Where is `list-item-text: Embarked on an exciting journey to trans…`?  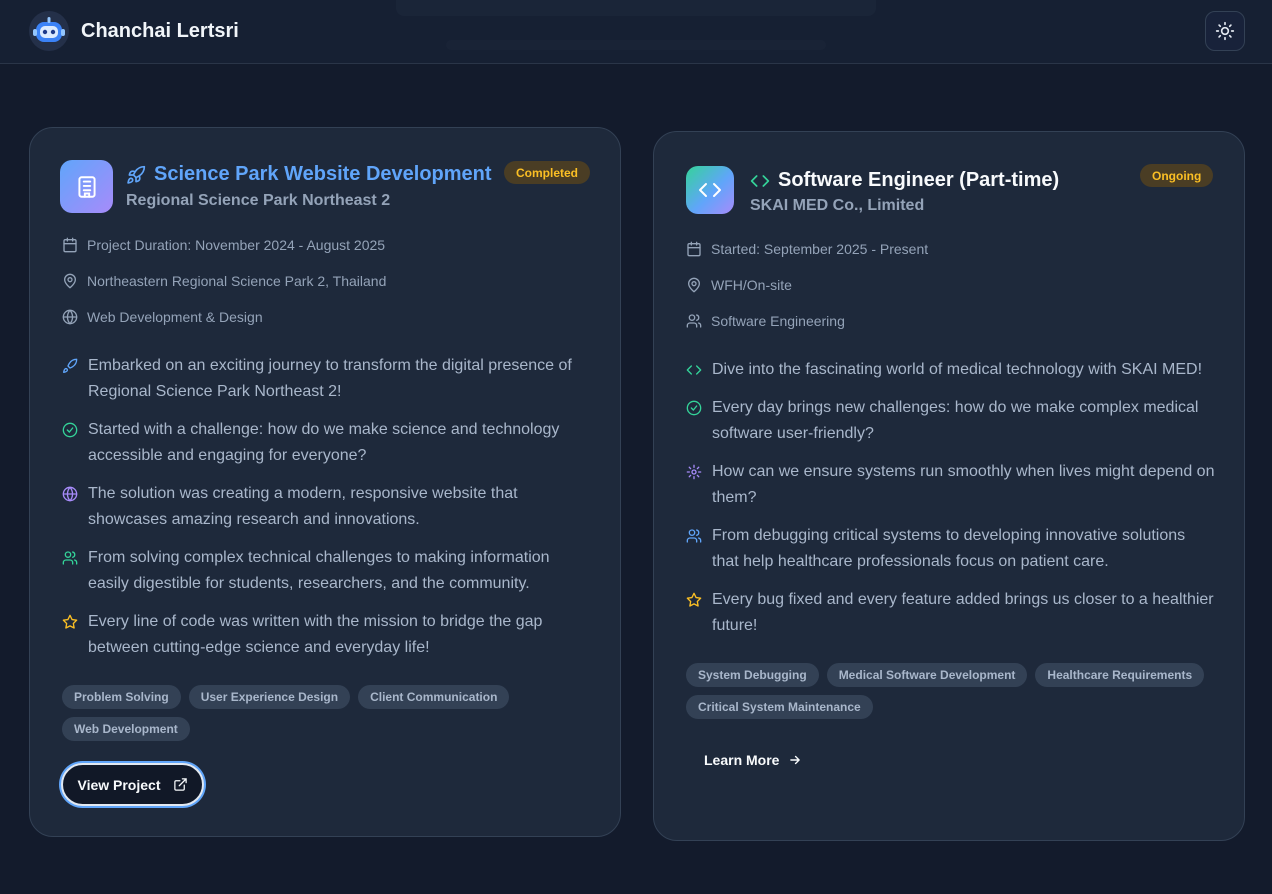
list-item-text: Embarked on an exciting journey to trans… is located at coordinates (330, 378).